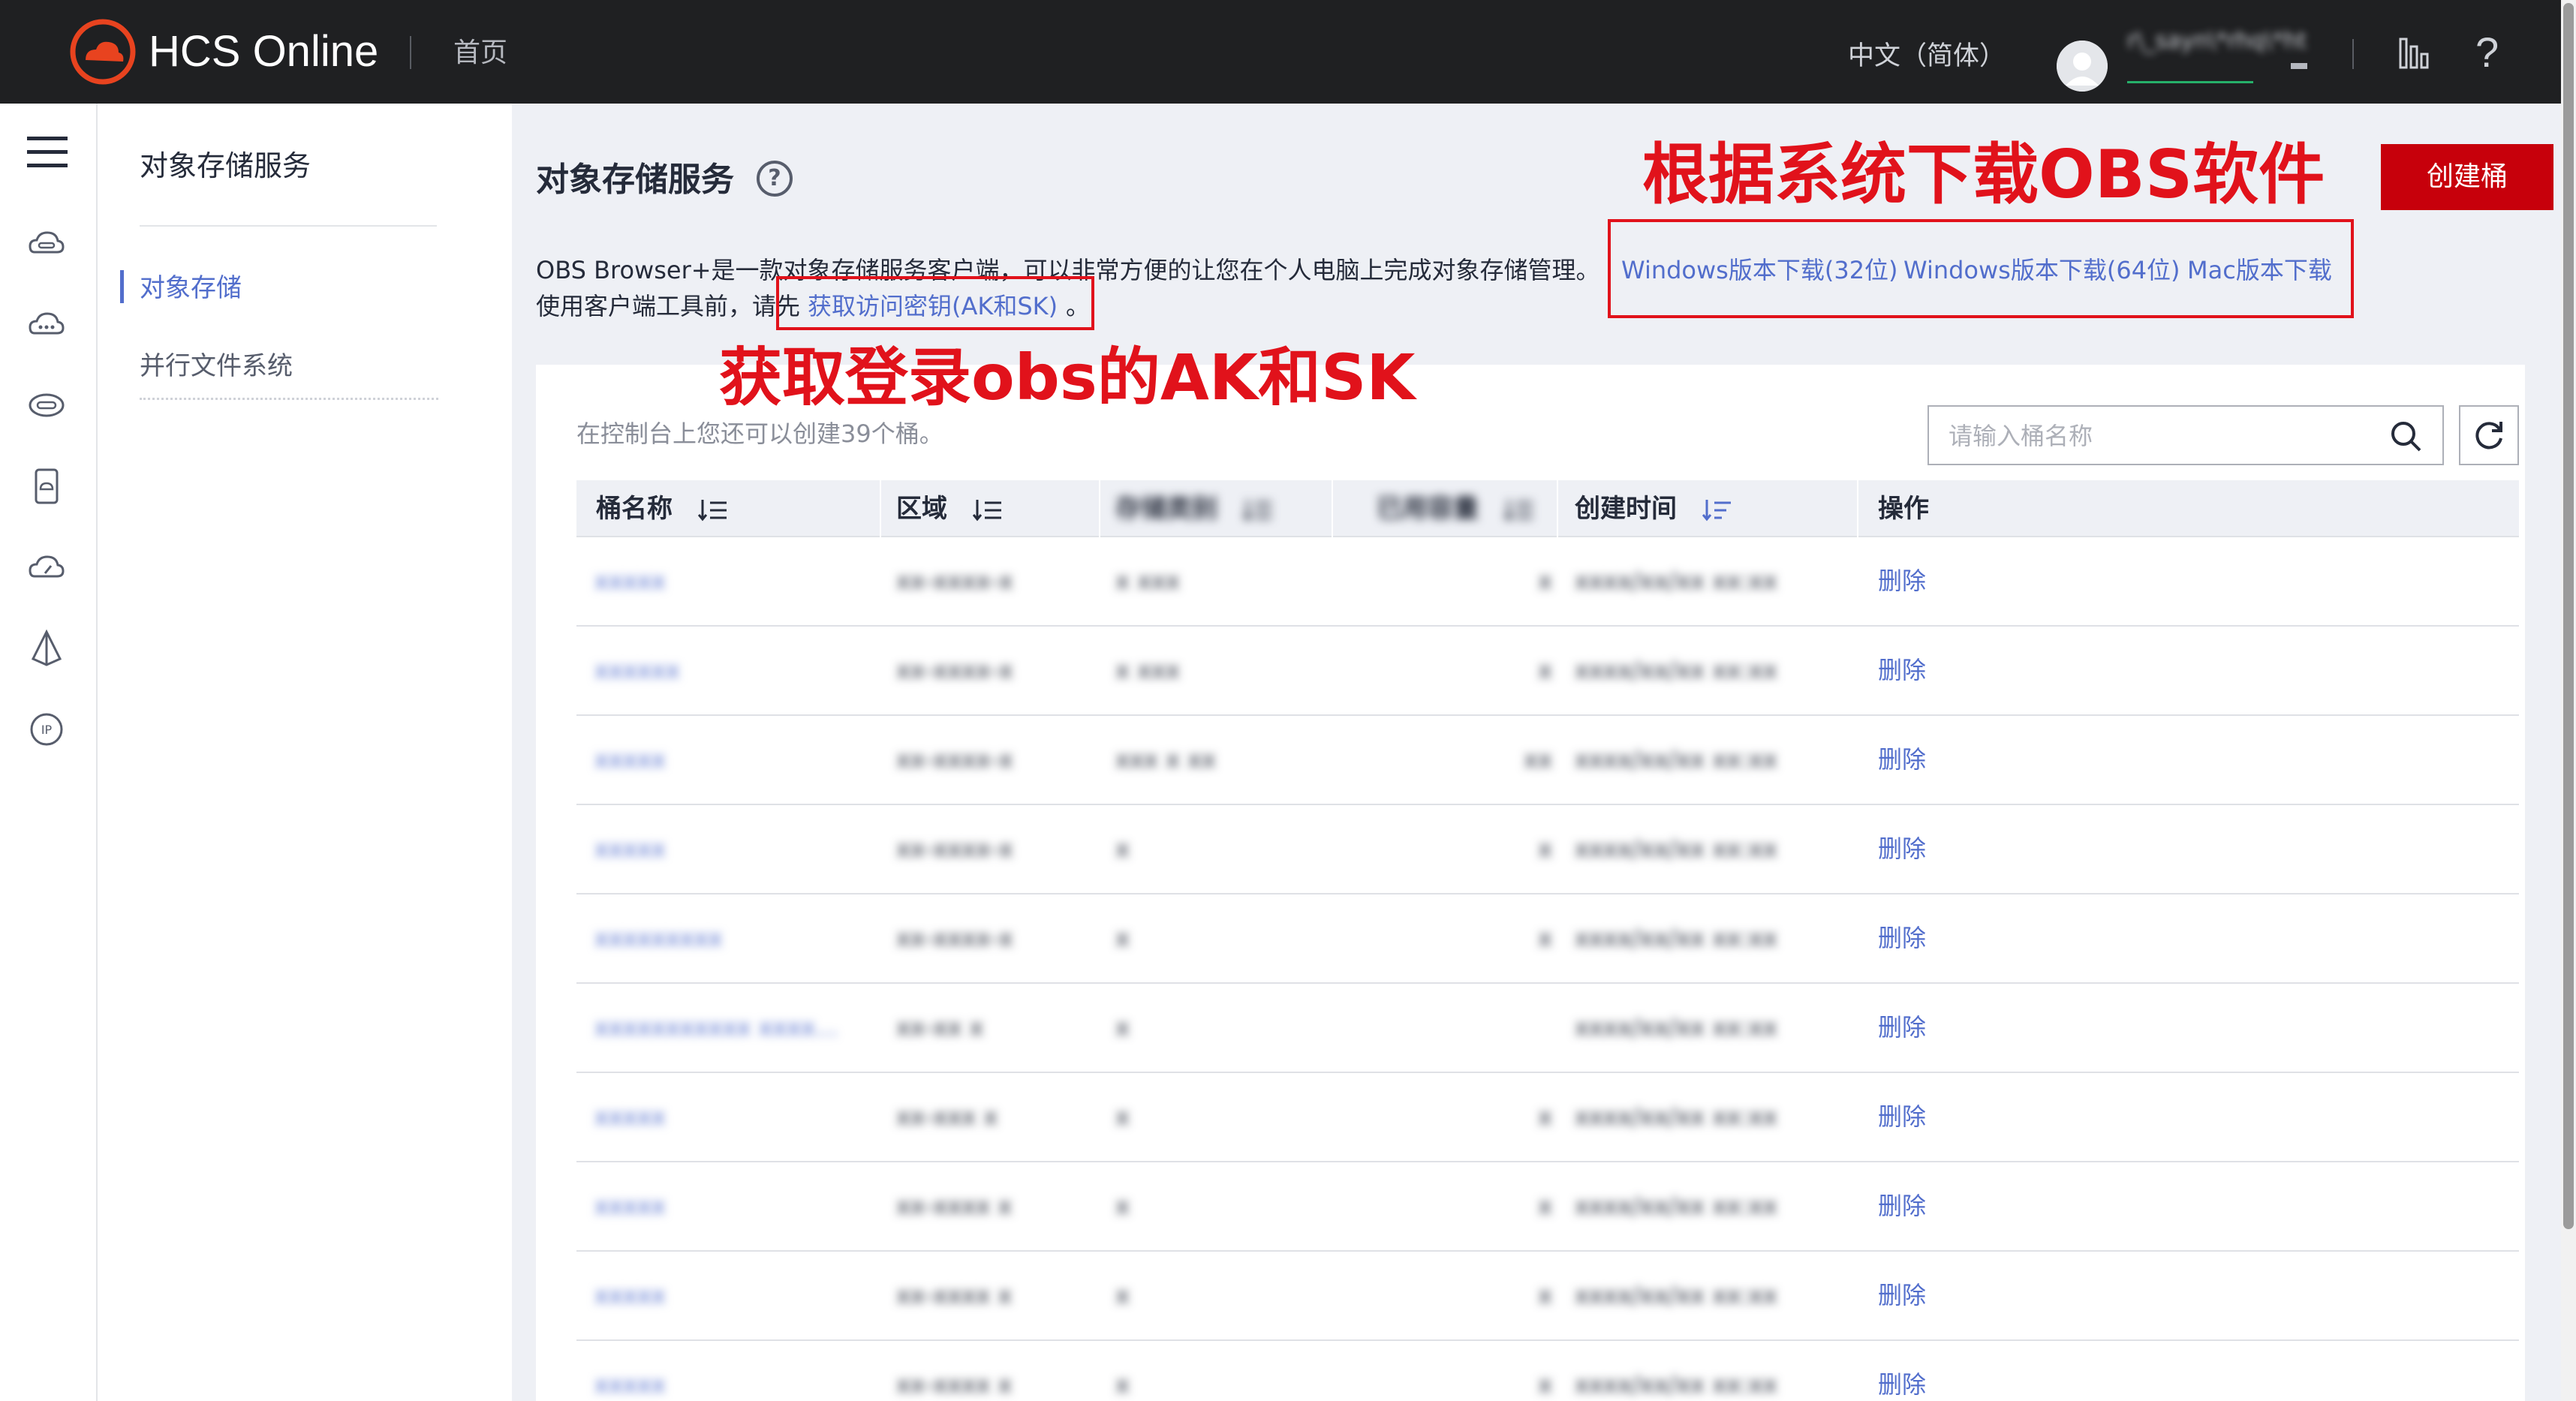  Describe the element at coordinates (103, 52) in the screenshot. I see `hcs-logo-icon` at that location.